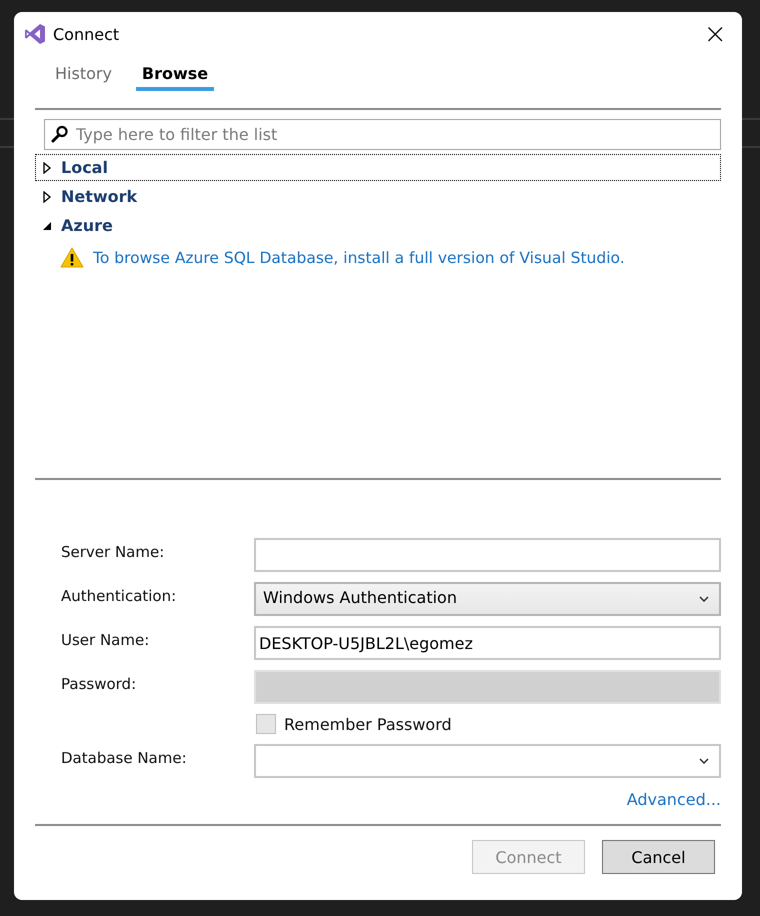 The width and height of the screenshot is (760, 916). Describe the element at coordinates (378, 225) in the screenshot. I see `tree-item: Azure` at that location.